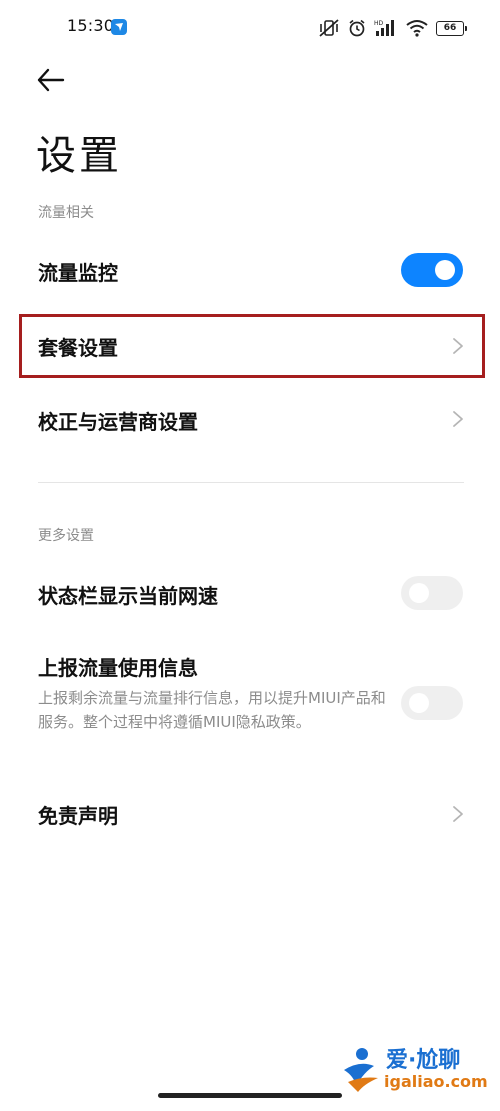  What do you see at coordinates (251, 482) in the screenshot?
I see `section-divider` at bounding box center [251, 482].